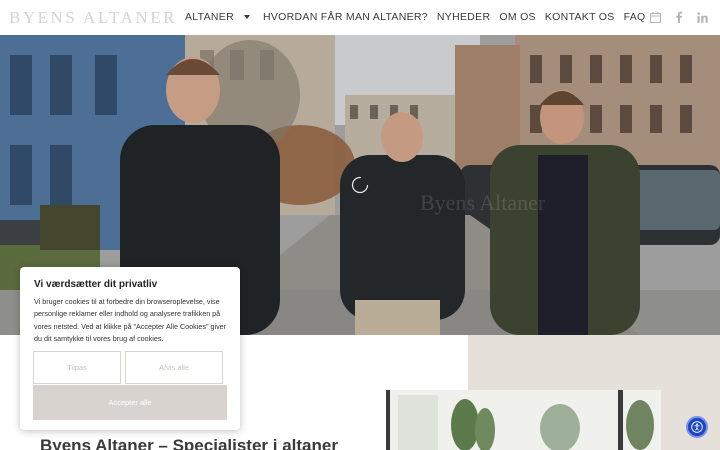 This screenshot has width=720, height=450. I want to click on calendar-icon, so click(655, 18).